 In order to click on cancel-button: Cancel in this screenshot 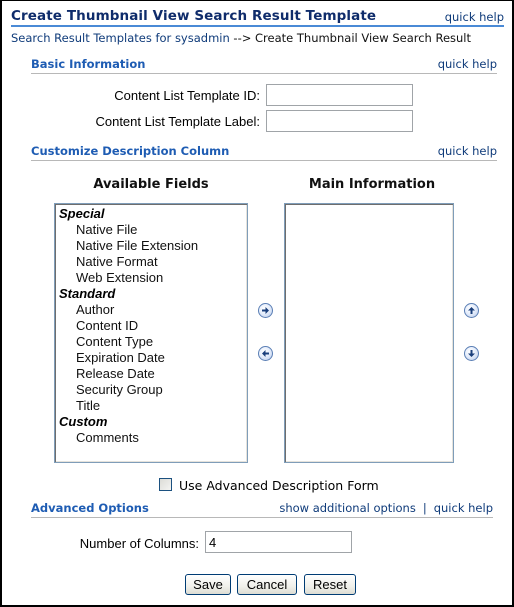, I will do `click(267, 584)`.